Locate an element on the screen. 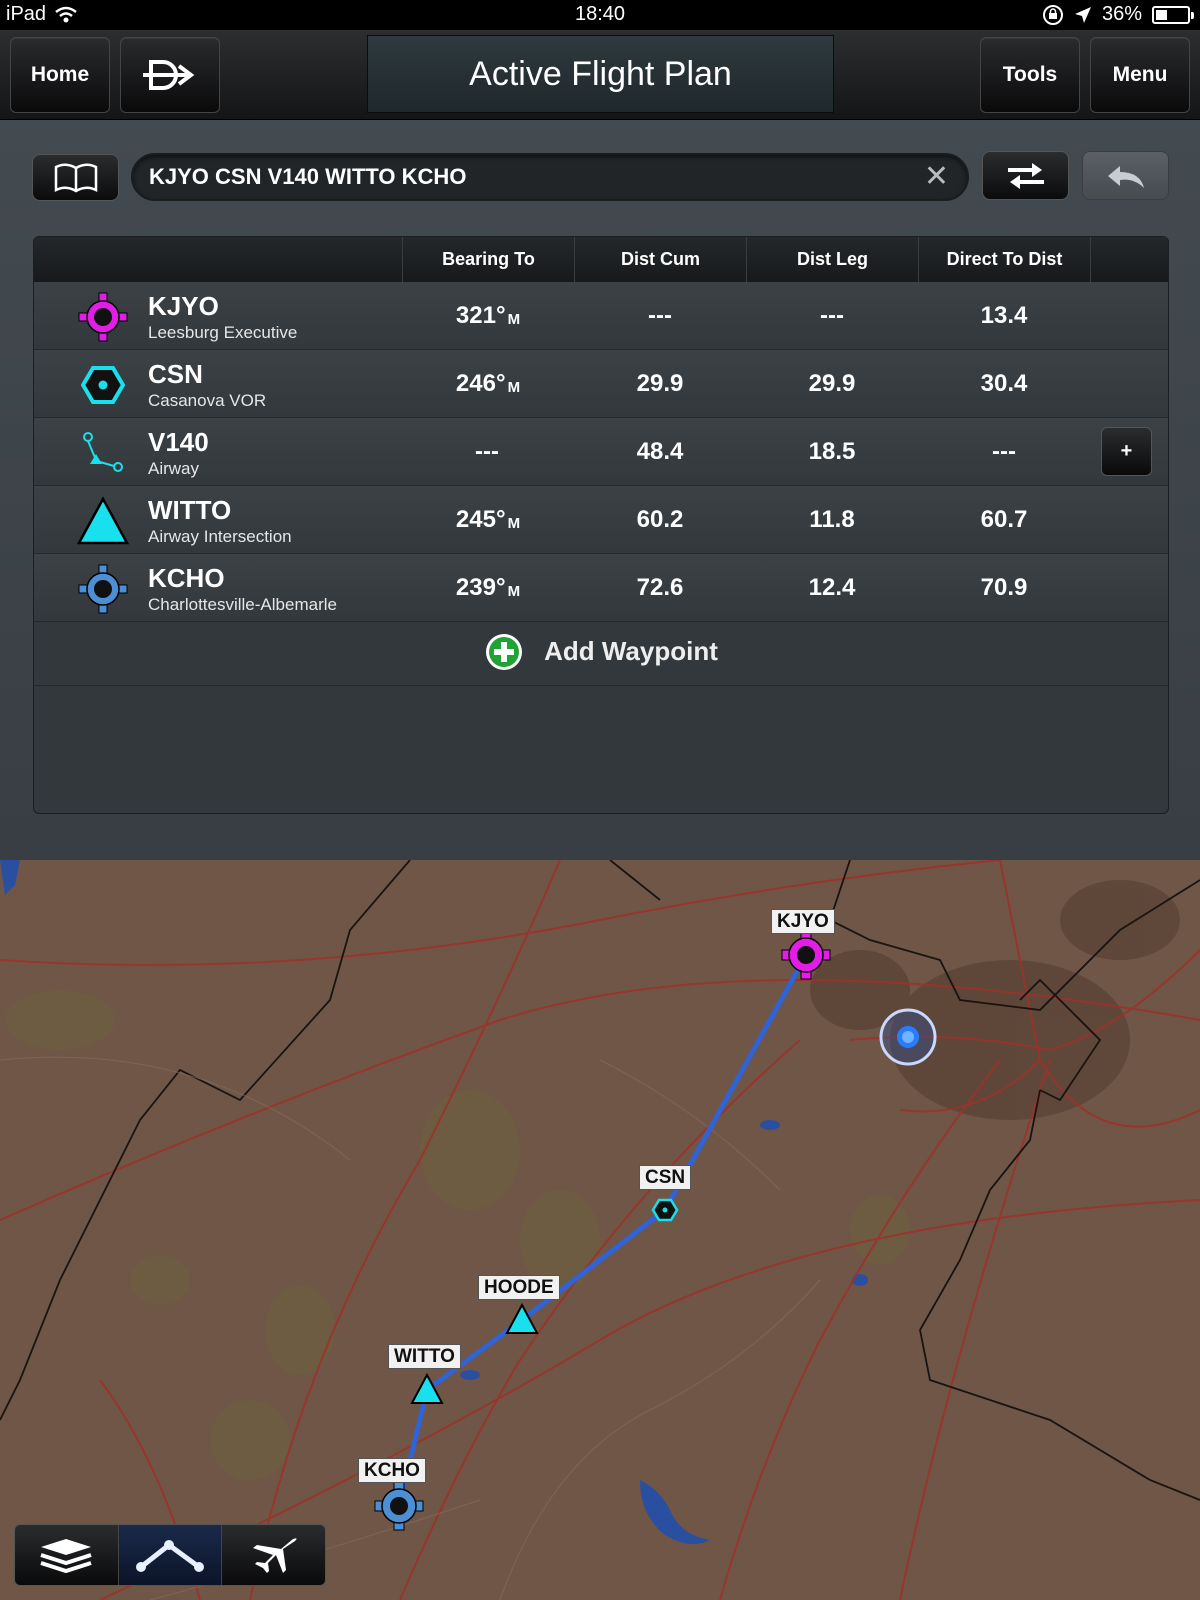  flight-plan-mode-button is located at coordinates (169, 1555).